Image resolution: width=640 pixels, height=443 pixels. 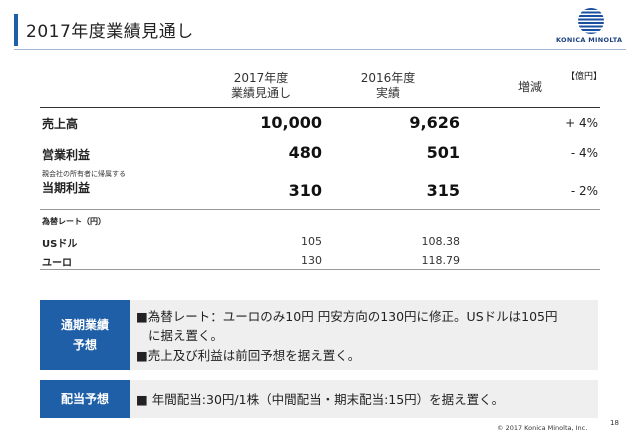 What do you see at coordinates (320, 49) in the screenshot?
I see `header-divider` at bounding box center [320, 49].